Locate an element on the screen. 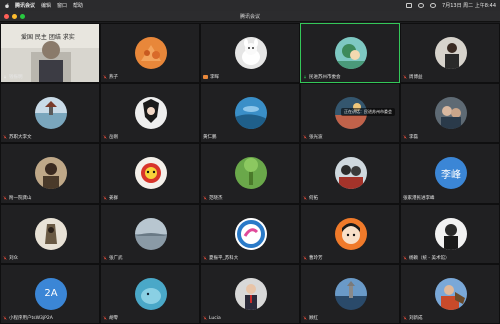  participant-name: 刘众 is located at coordinates (13, 258).